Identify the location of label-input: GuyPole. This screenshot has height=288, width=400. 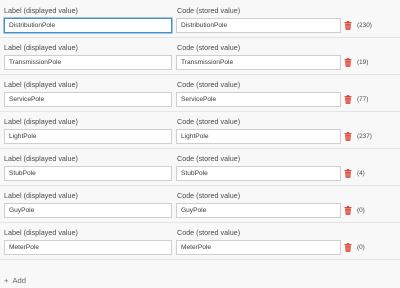
(88, 210).